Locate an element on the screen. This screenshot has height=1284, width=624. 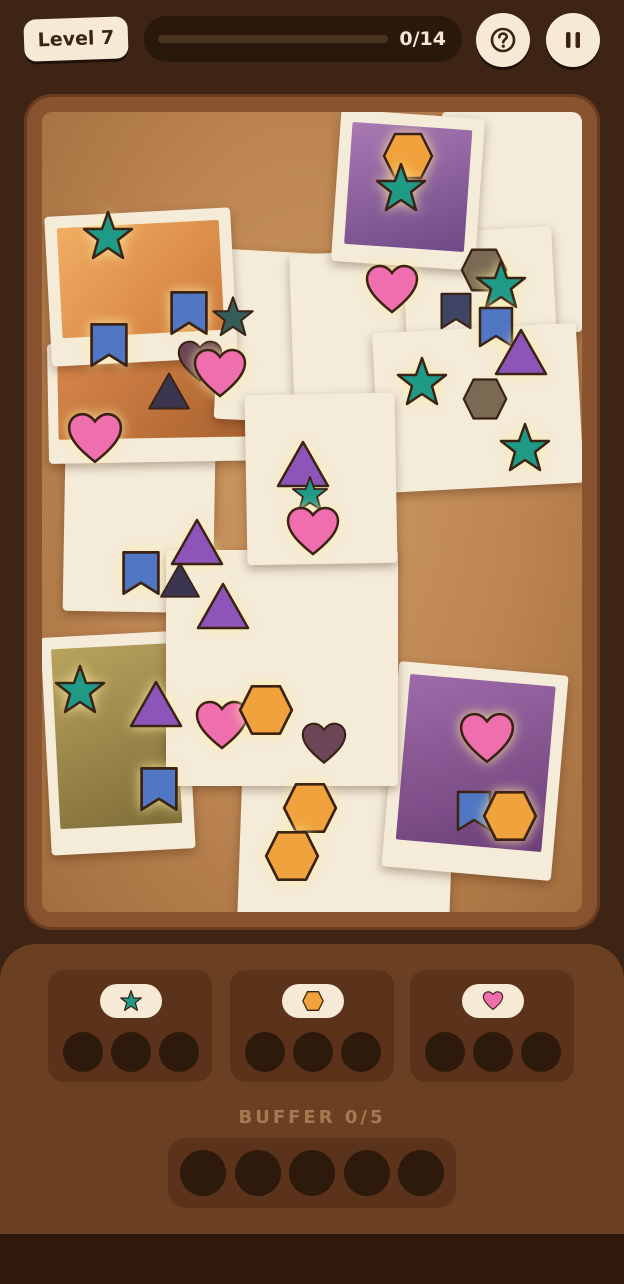
star-icon is located at coordinates (131, 1001).